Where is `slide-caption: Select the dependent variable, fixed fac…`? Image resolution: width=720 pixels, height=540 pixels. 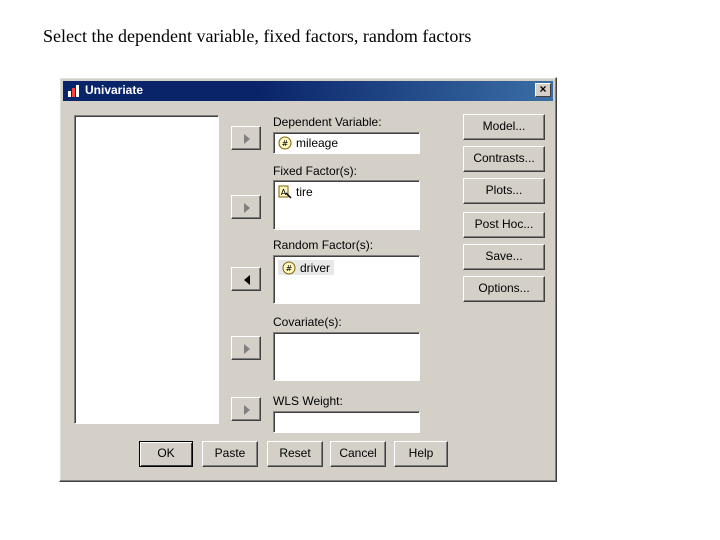
slide-caption: Select the dependent variable, fixed fac… is located at coordinates (257, 36).